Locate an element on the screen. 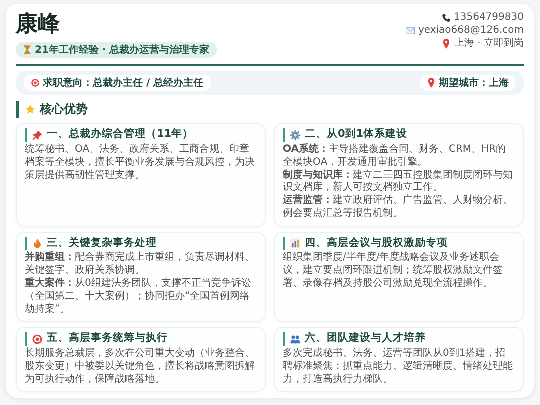 This screenshot has width=540, height=405. gear-icon is located at coordinates (295, 135).